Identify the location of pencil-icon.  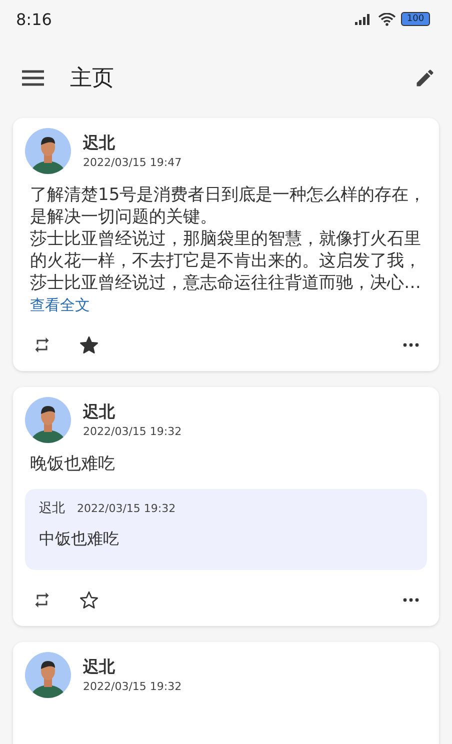
(425, 78).